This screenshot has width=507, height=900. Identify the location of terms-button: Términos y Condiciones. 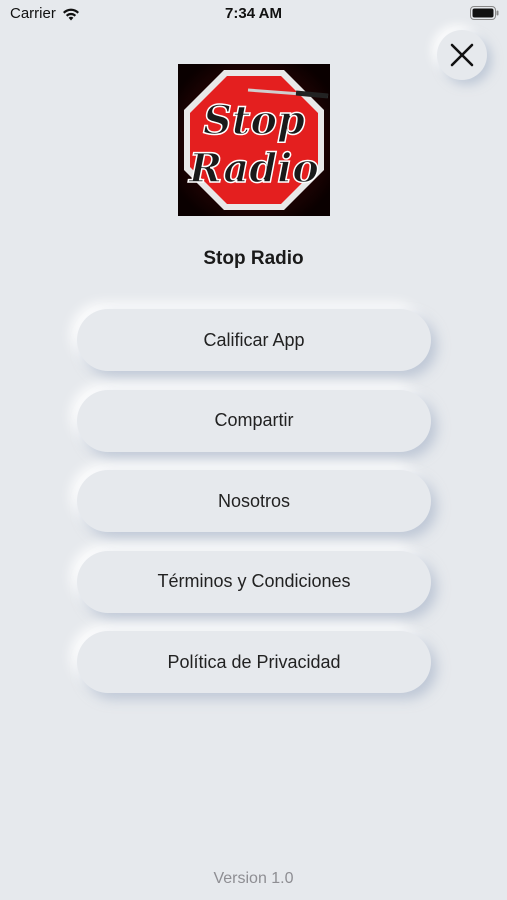
(254, 581).